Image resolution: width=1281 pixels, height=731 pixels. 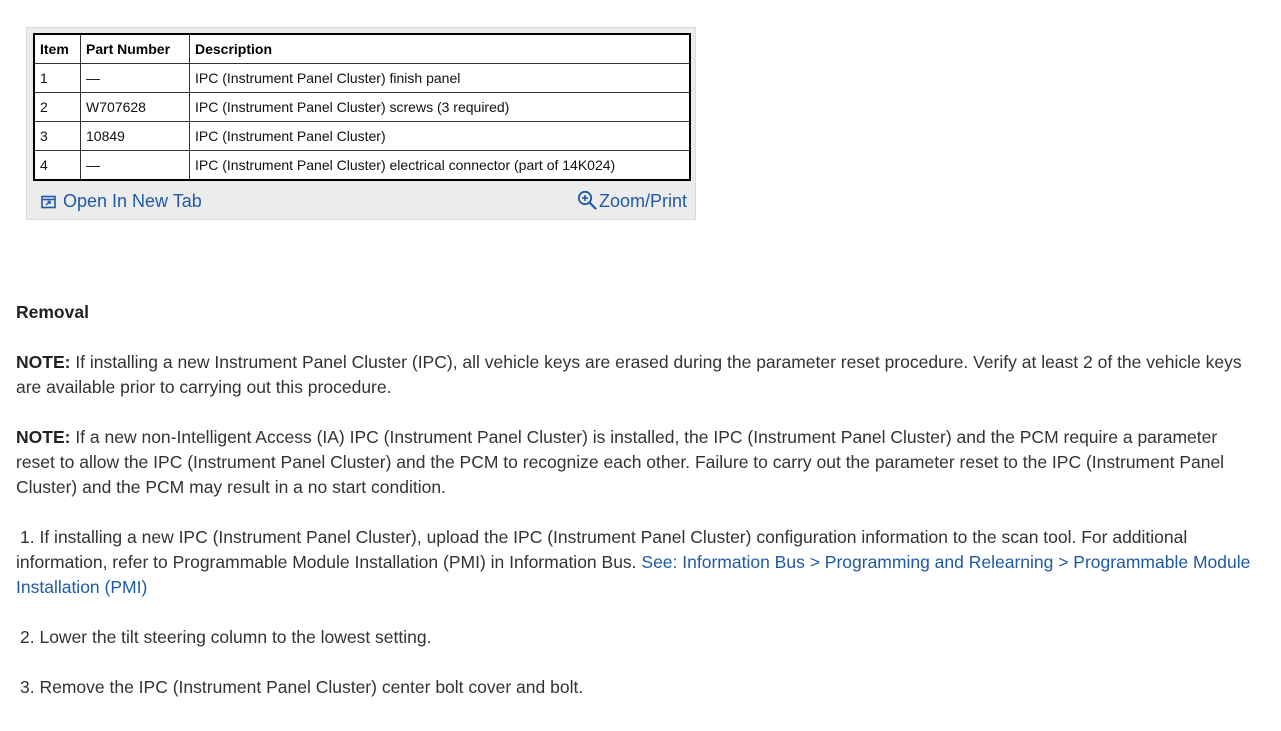 What do you see at coordinates (440, 136) in the screenshot?
I see `cell-description: IPC (Instrument Panel Cluster)` at bounding box center [440, 136].